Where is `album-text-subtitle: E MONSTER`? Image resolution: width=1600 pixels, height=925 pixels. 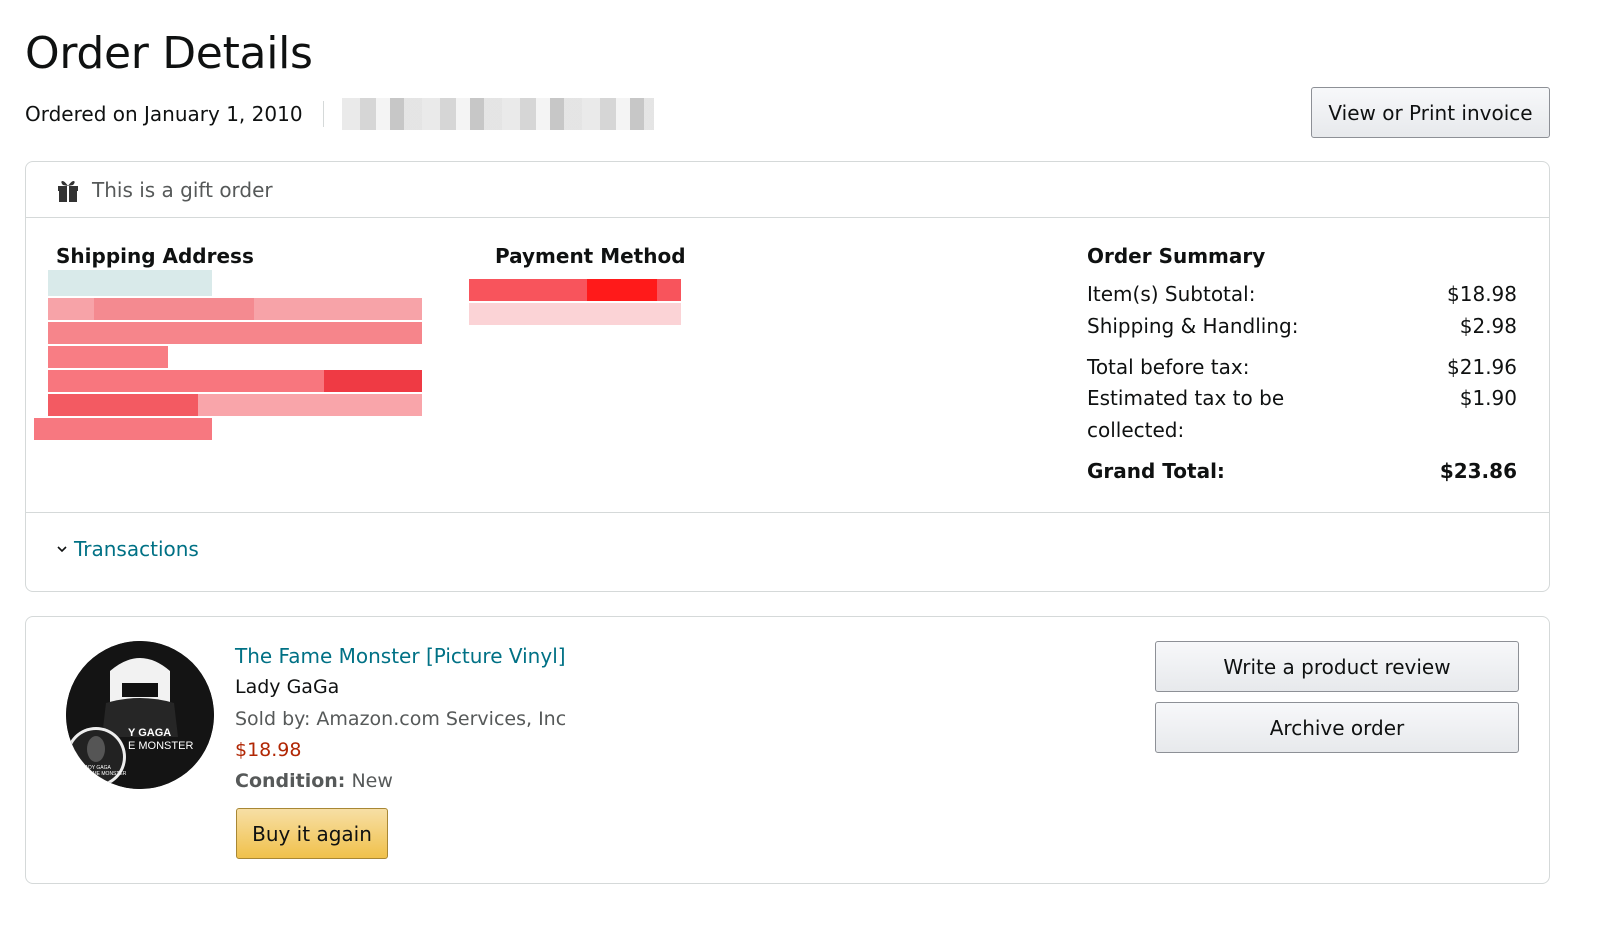
album-text-subtitle: E MONSTER is located at coordinates (161, 746).